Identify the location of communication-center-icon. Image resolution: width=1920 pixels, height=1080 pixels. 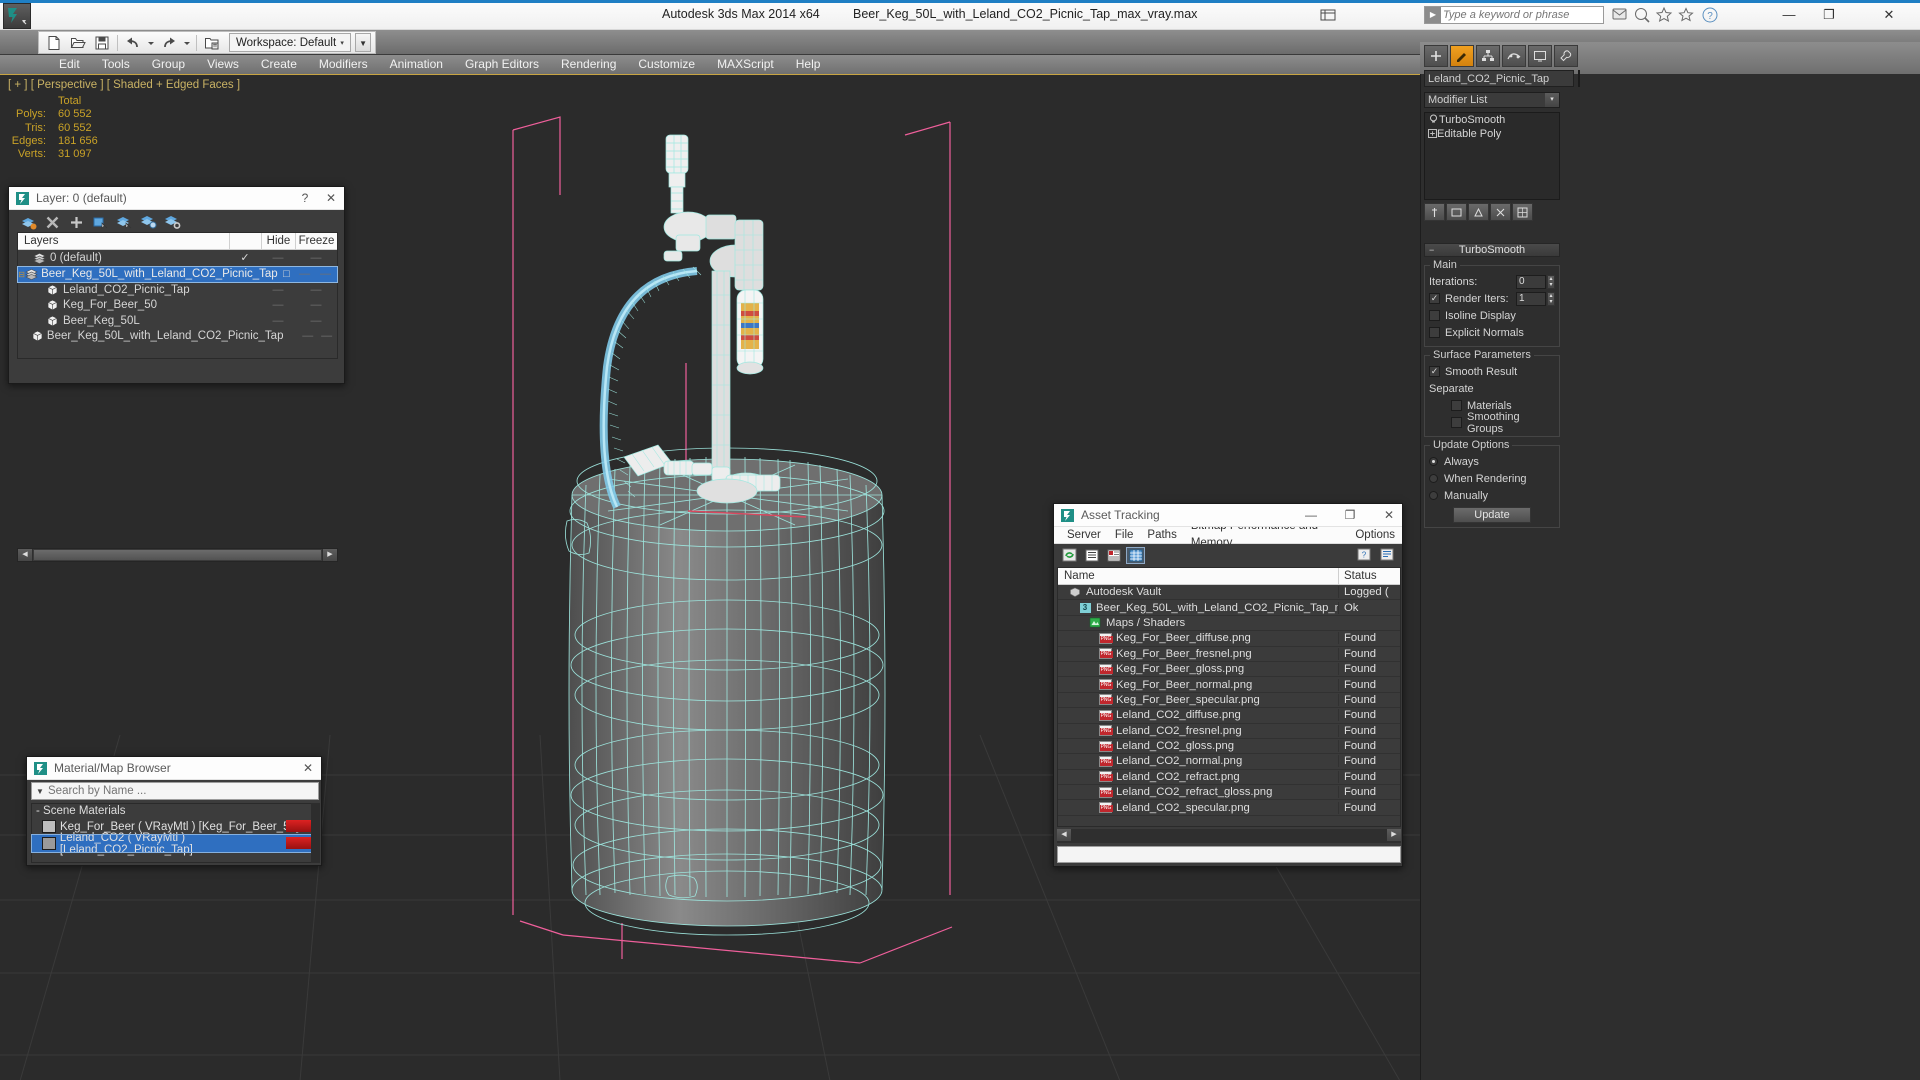
(1619, 14).